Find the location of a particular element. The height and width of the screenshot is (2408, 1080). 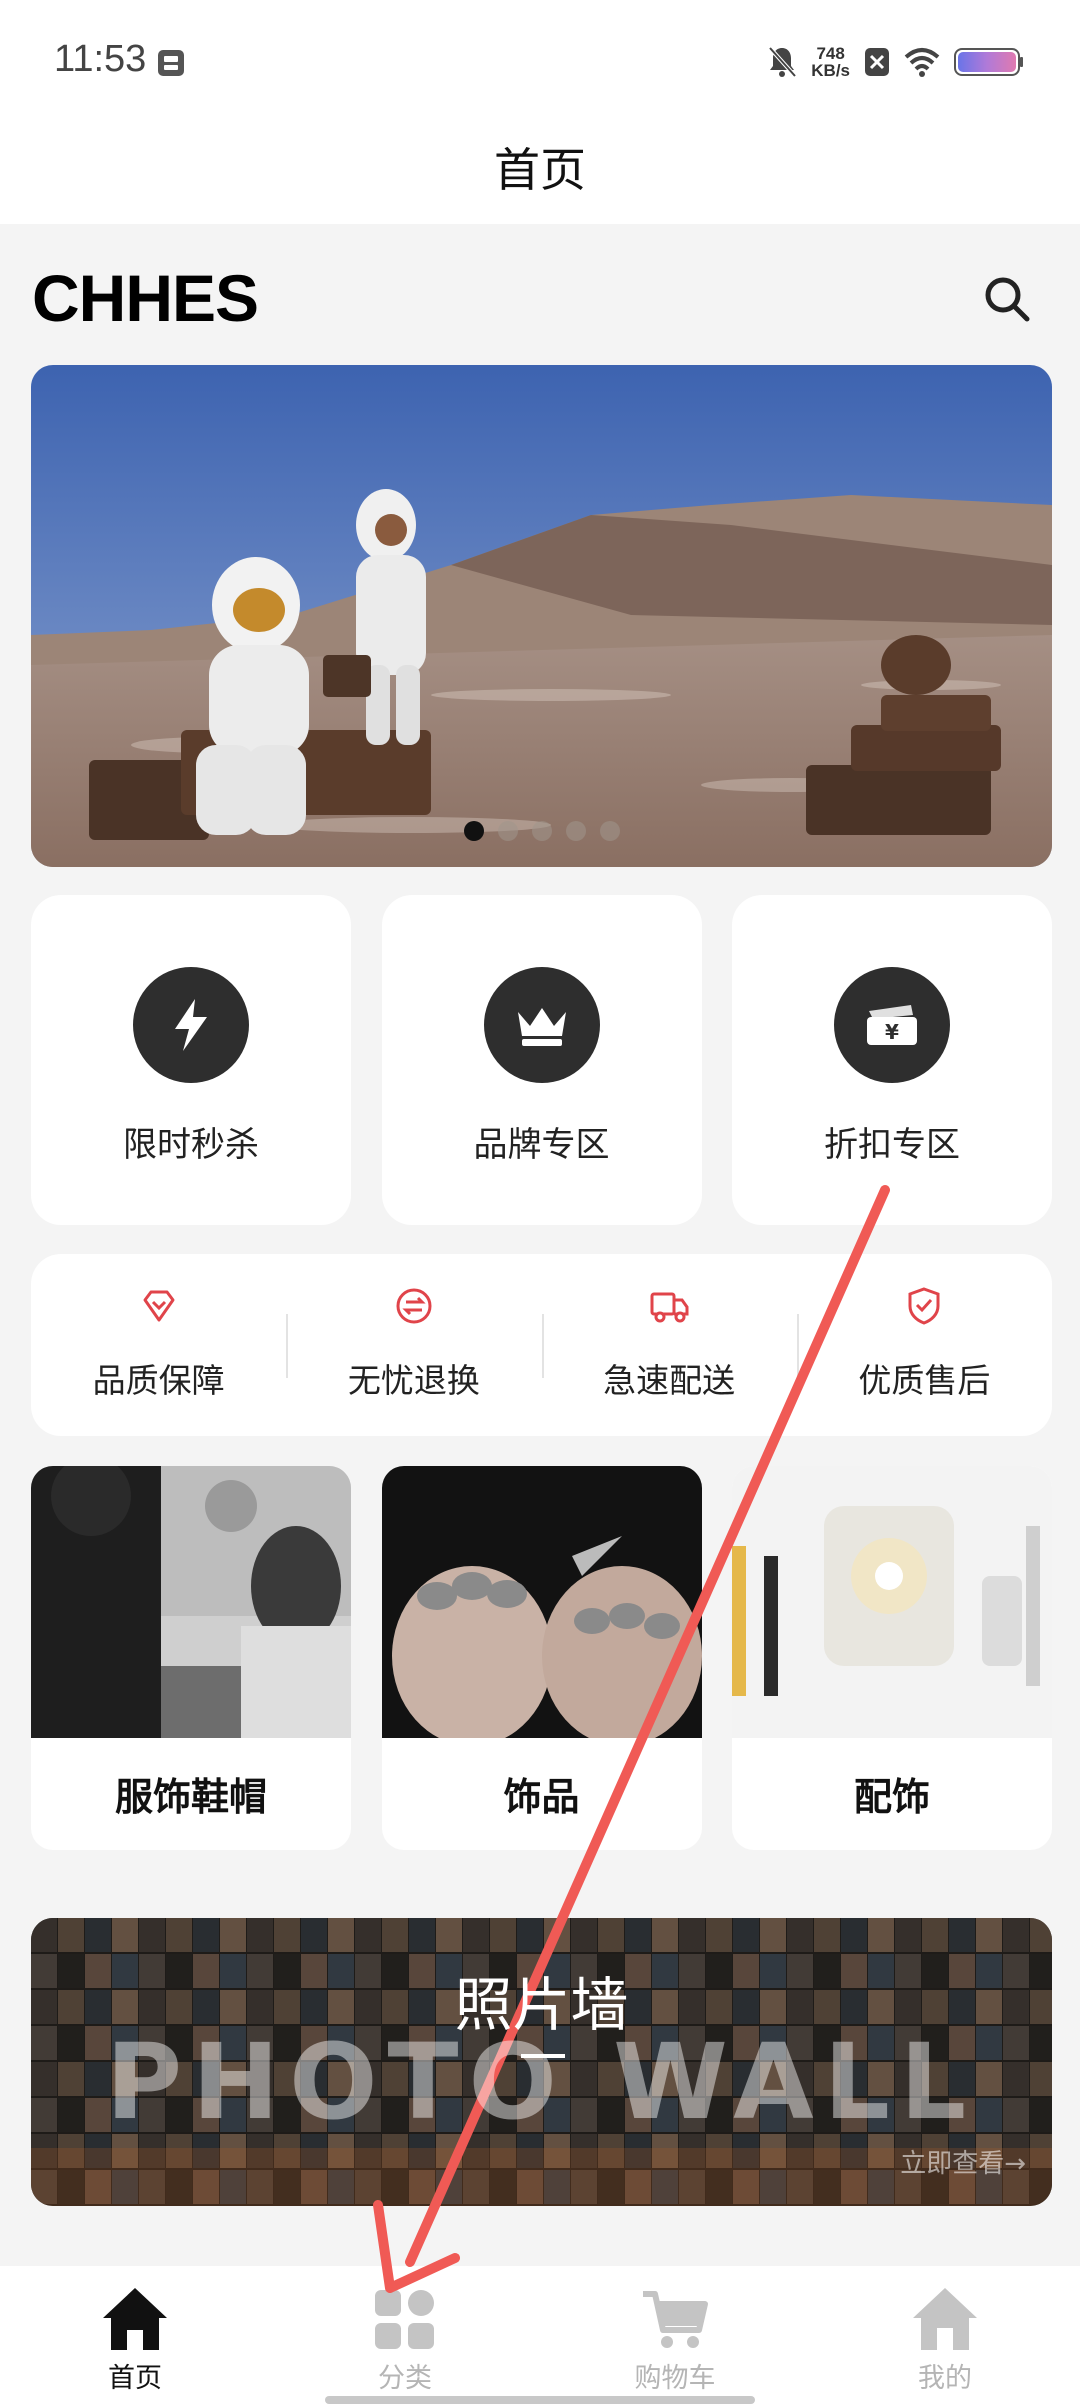

tab-label: 购物车 is located at coordinates (675, 2378).